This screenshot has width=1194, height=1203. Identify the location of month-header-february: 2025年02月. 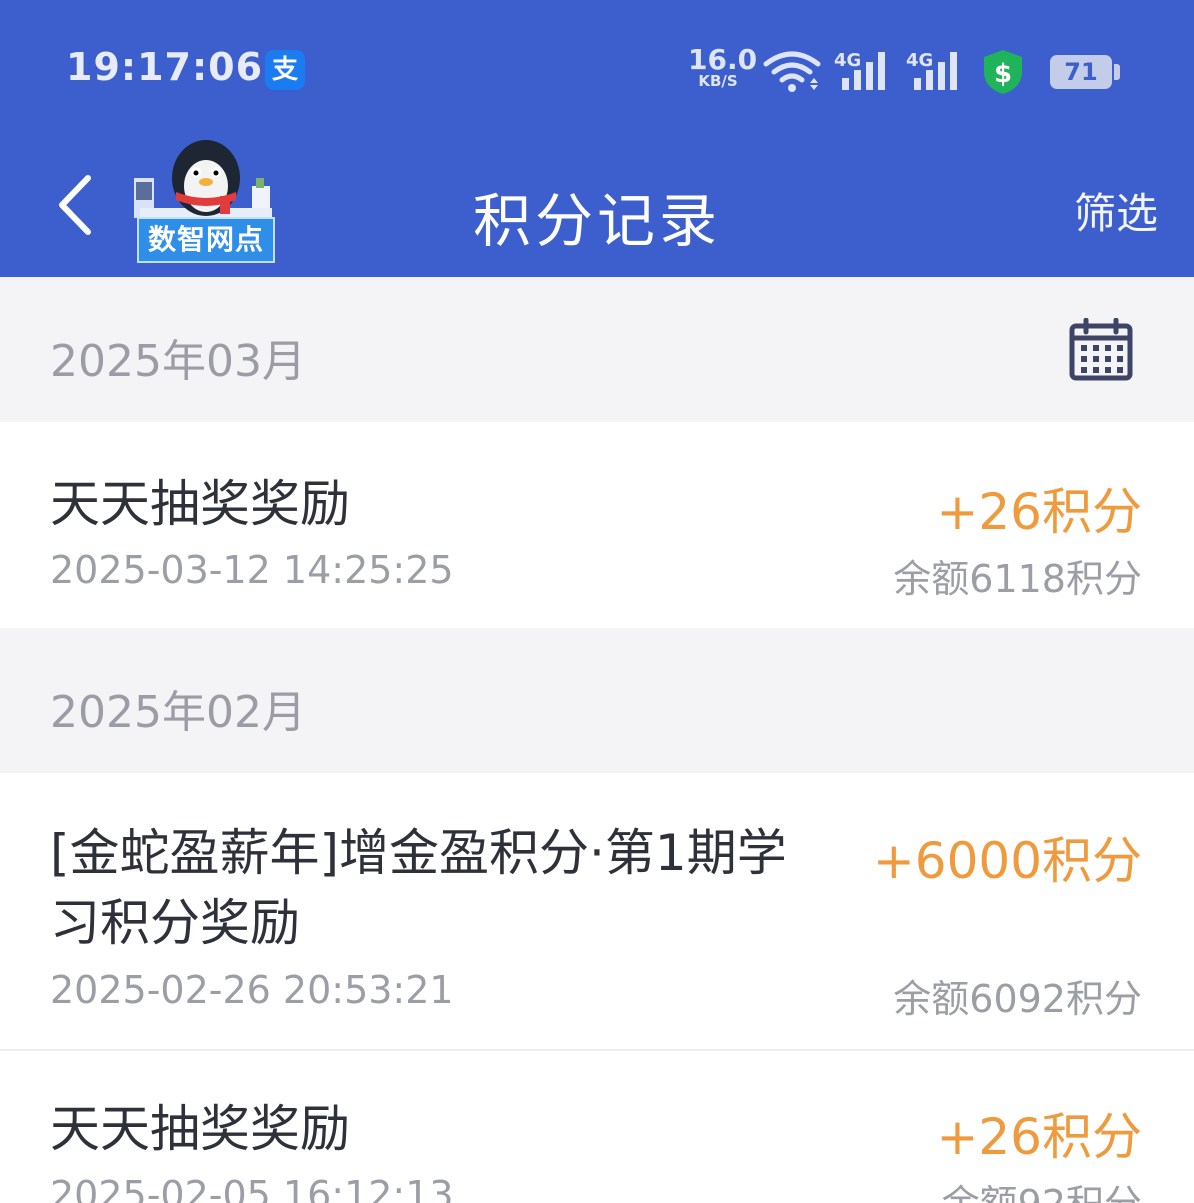
(597, 700).